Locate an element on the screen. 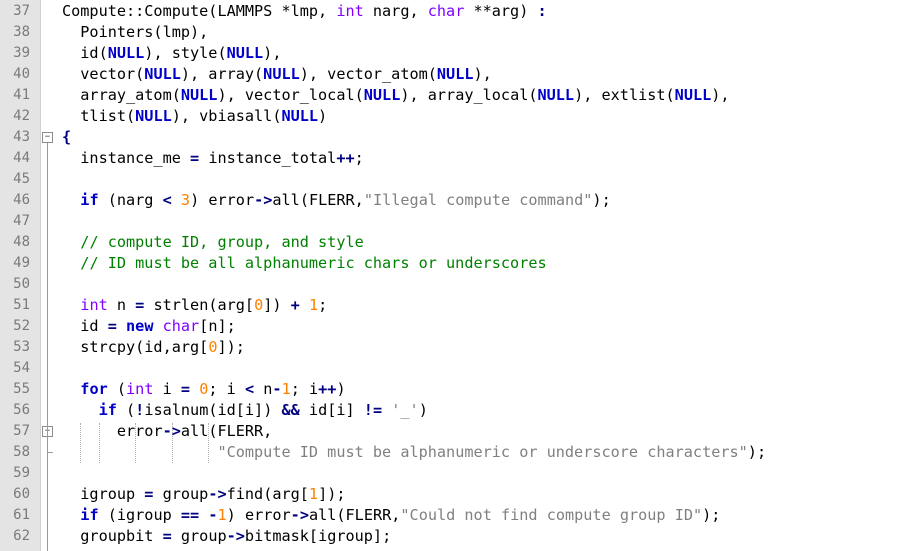  line-number: 58 is located at coordinates (21, 452).